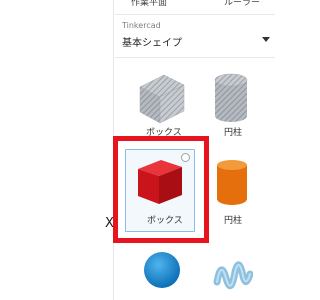 The width and height of the screenshot is (320, 300). Describe the element at coordinates (161, 189) in the screenshot. I see `highlight-annotation` at that location.